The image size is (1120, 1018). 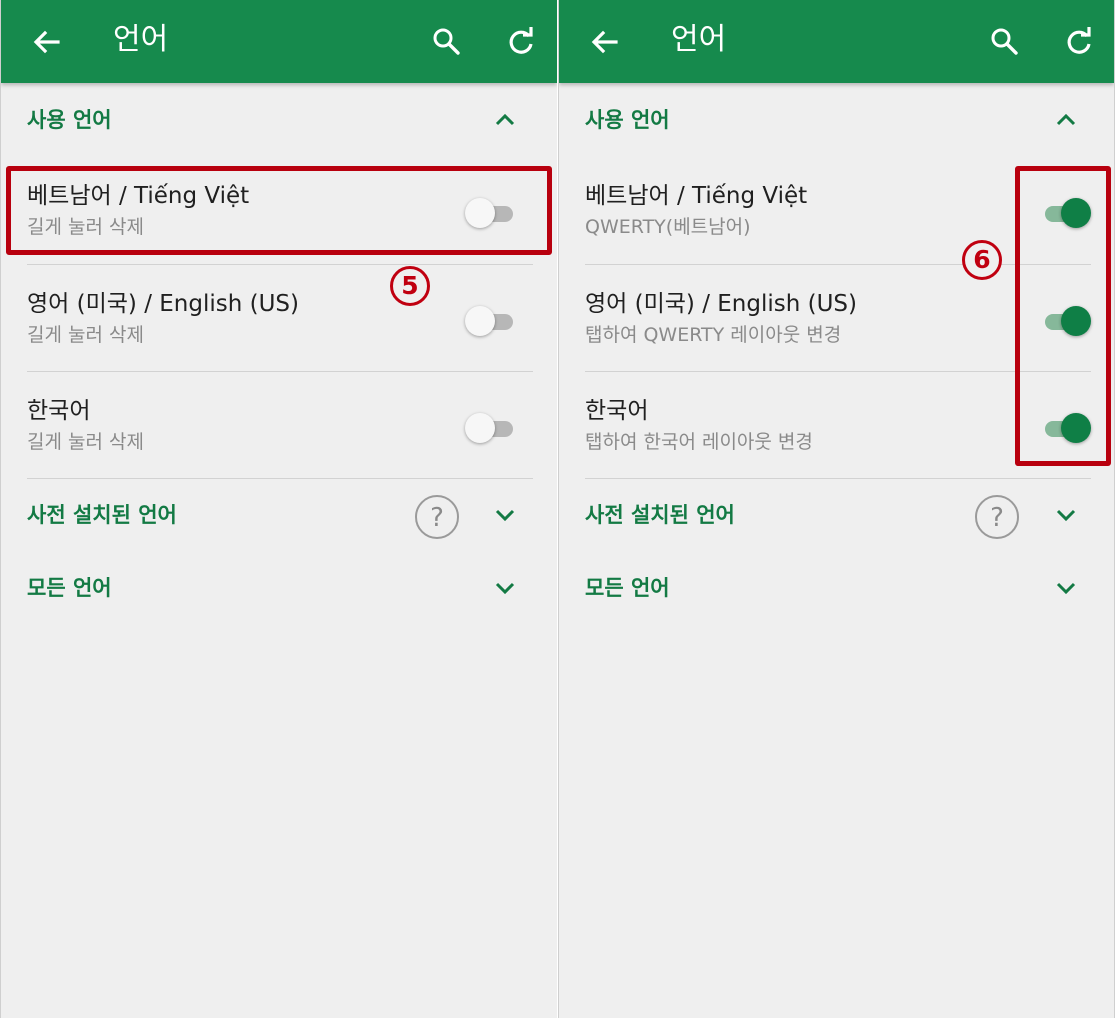 What do you see at coordinates (713, 335) in the screenshot?
I see `language-subtitle: 탭하여 QWERTY 레이아웃 변경` at bounding box center [713, 335].